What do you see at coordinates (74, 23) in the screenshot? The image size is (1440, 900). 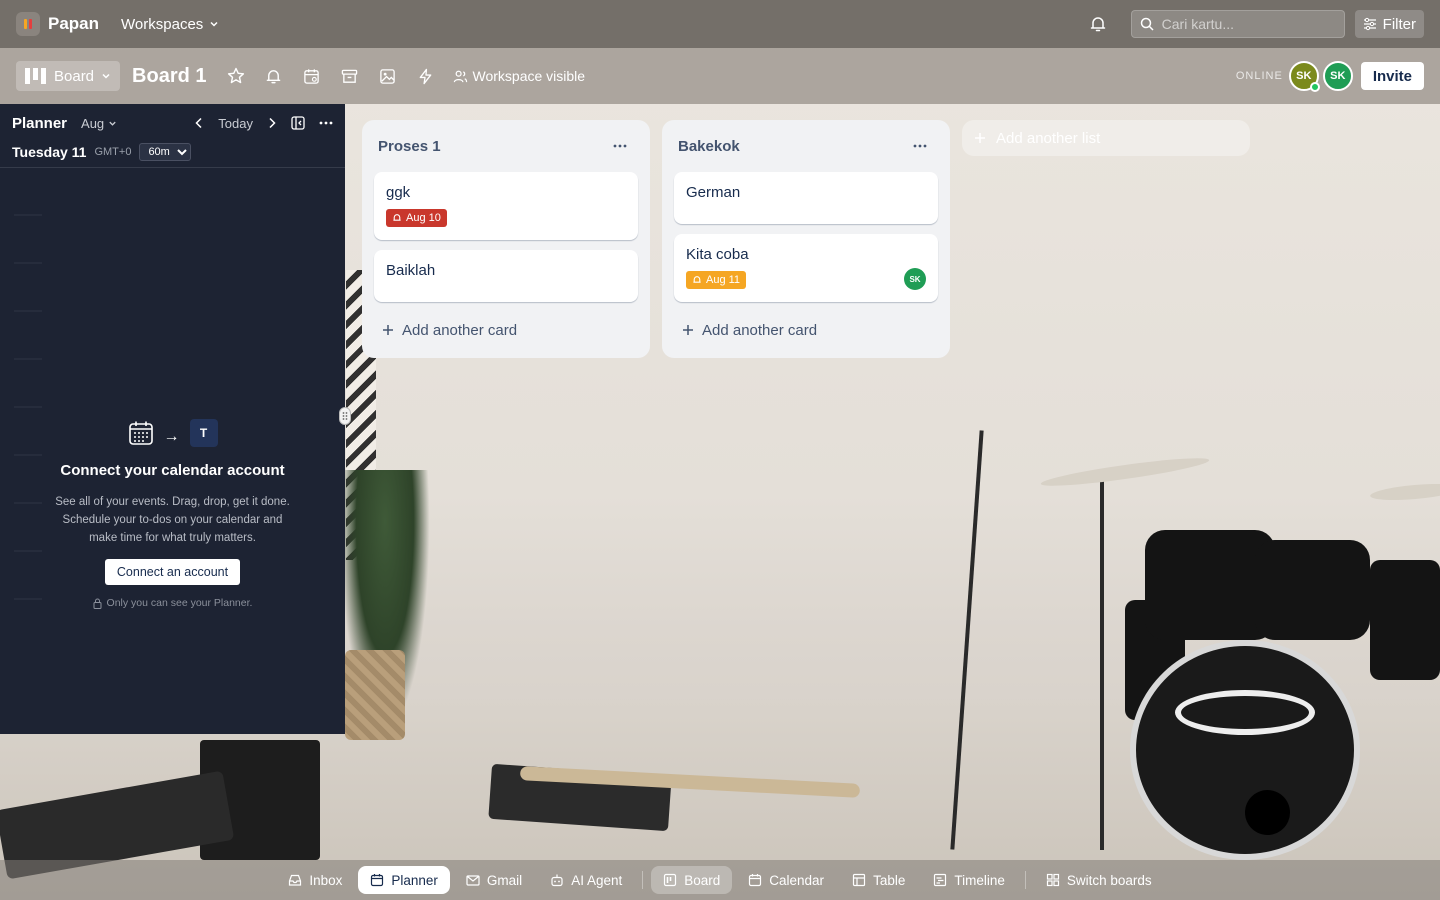 I see `app-name: Papan` at bounding box center [74, 23].